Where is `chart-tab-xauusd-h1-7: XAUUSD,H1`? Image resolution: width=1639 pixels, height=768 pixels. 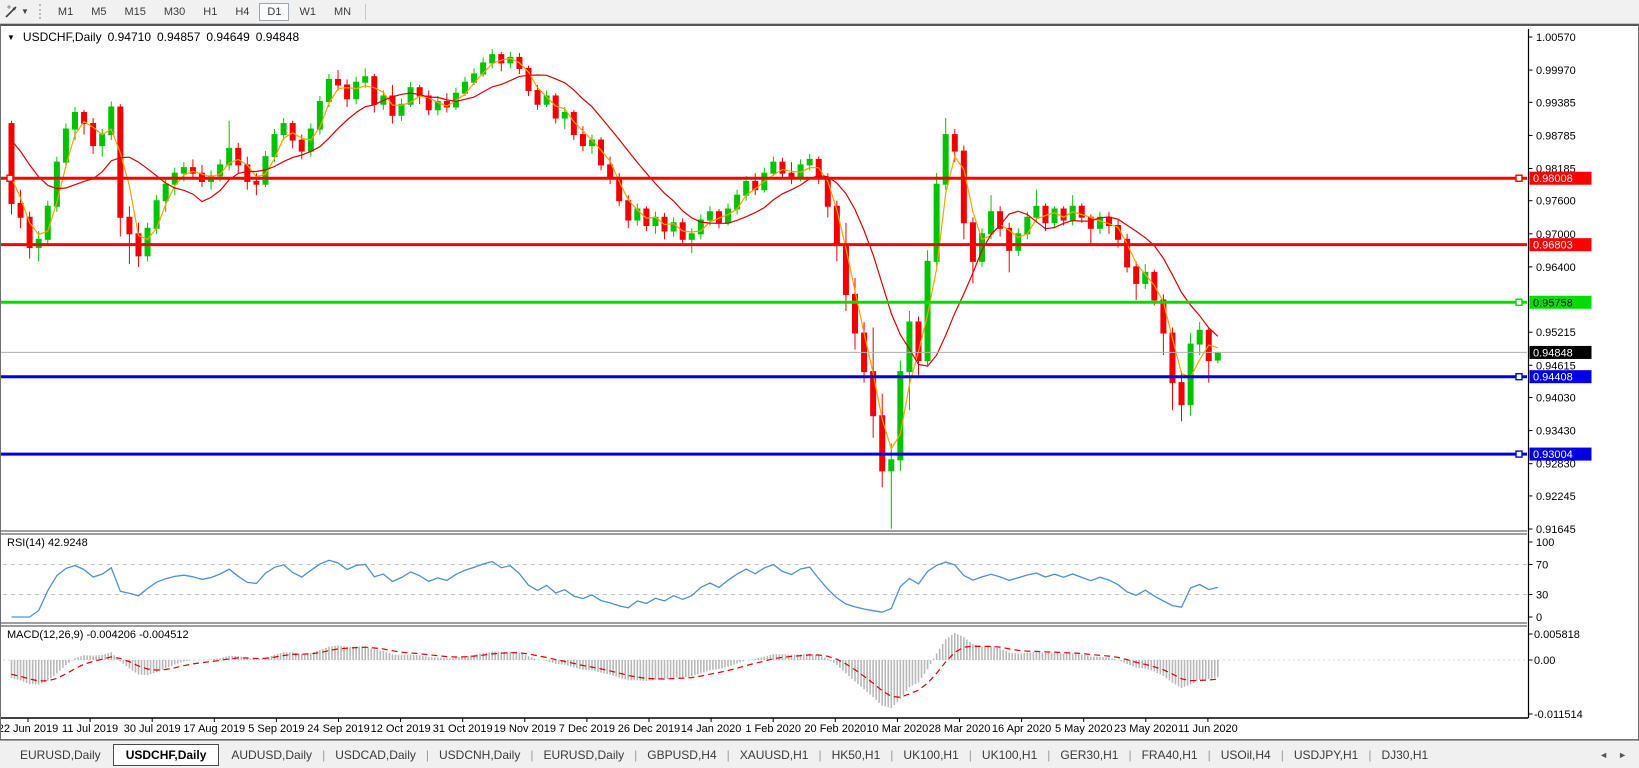
chart-tab-xauusd-h1-7: XAUUSD,H1 is located at coordinates (774, 755).